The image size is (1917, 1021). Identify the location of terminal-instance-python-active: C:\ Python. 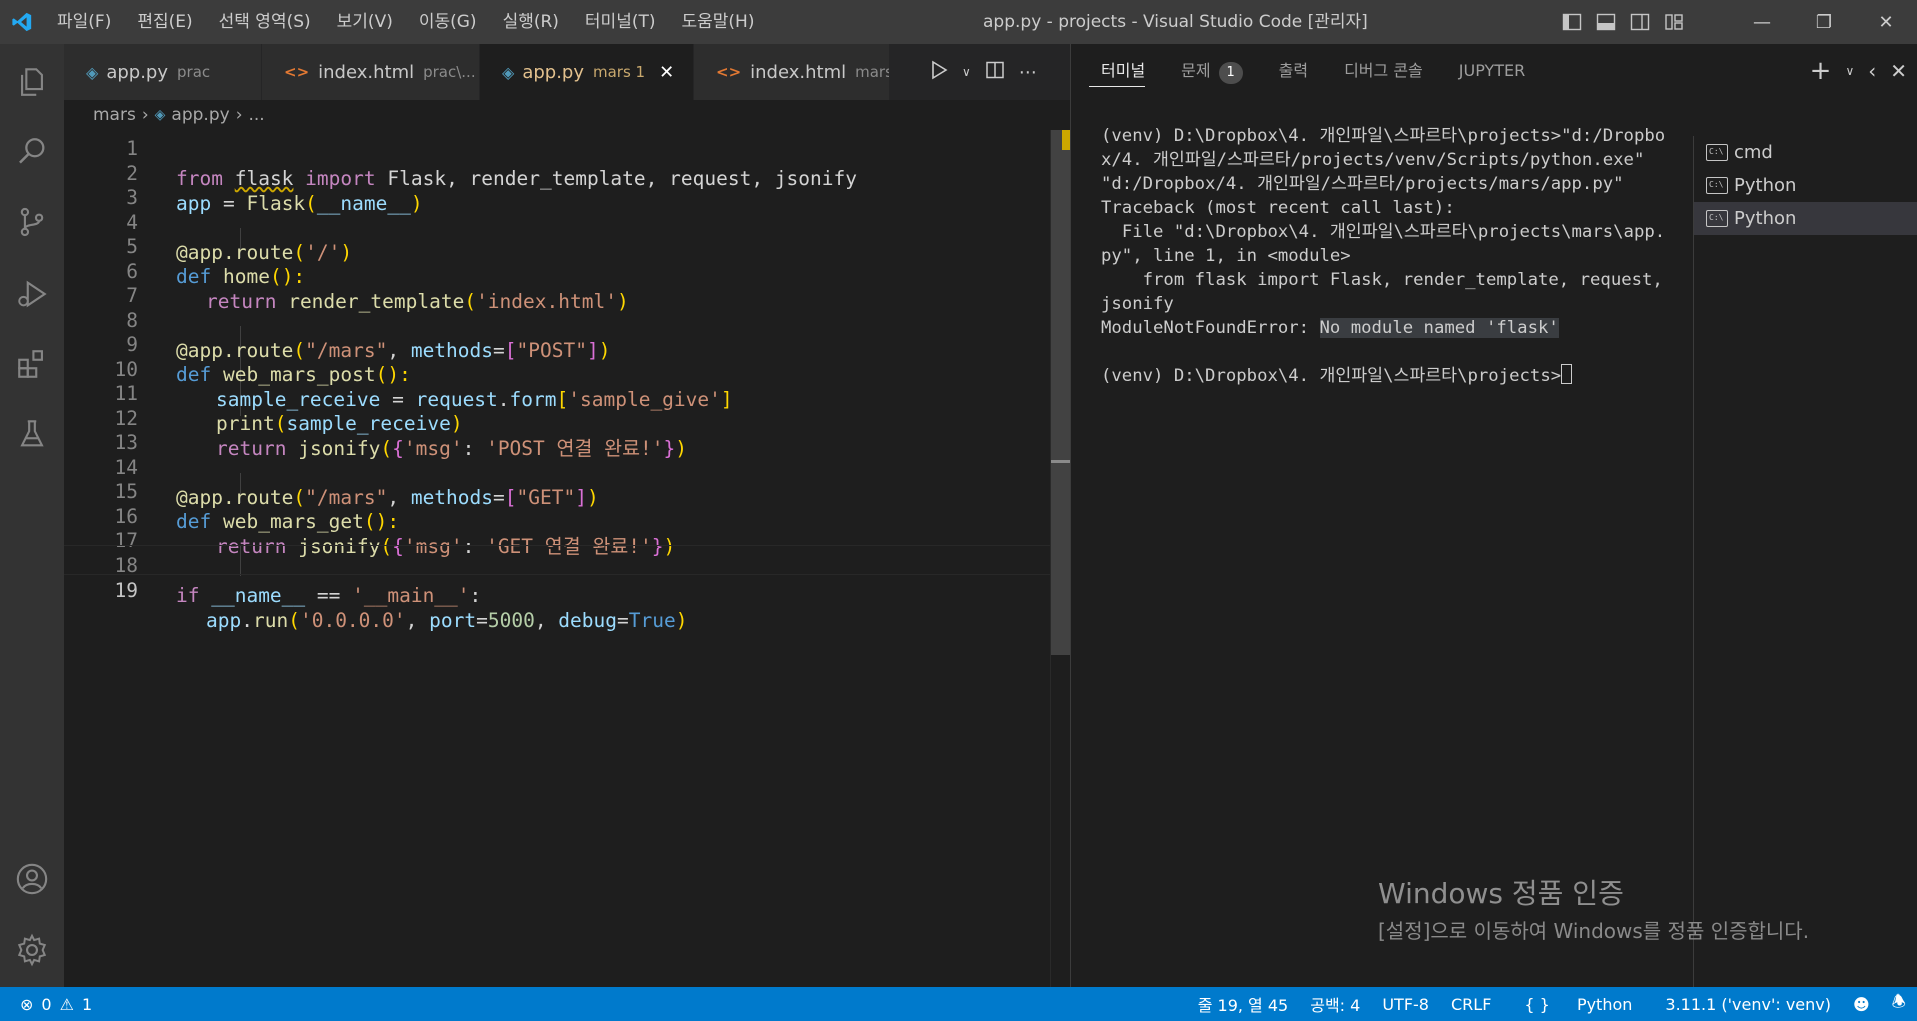
(1805, 218).